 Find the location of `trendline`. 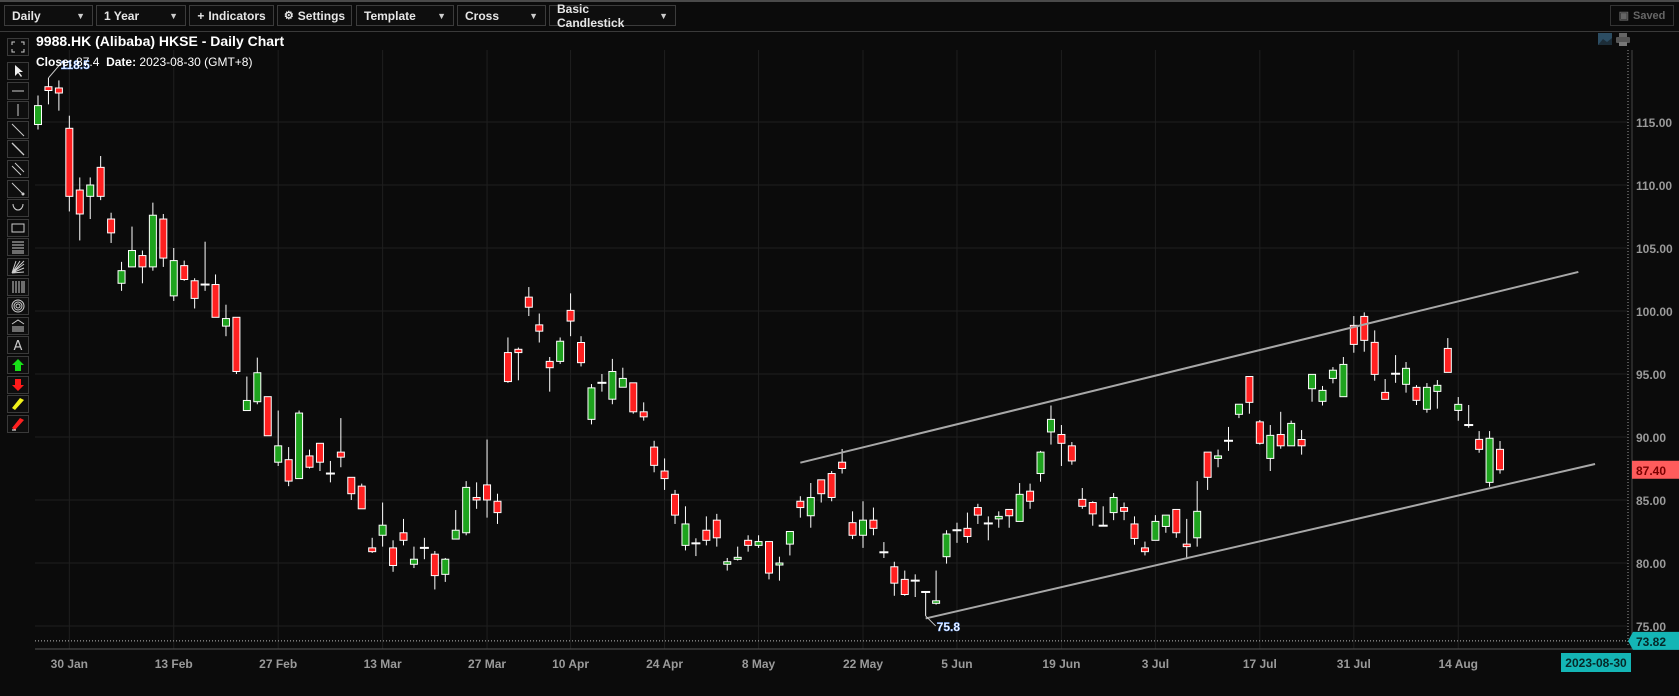

trendline is located at coordinates (1260, 541).